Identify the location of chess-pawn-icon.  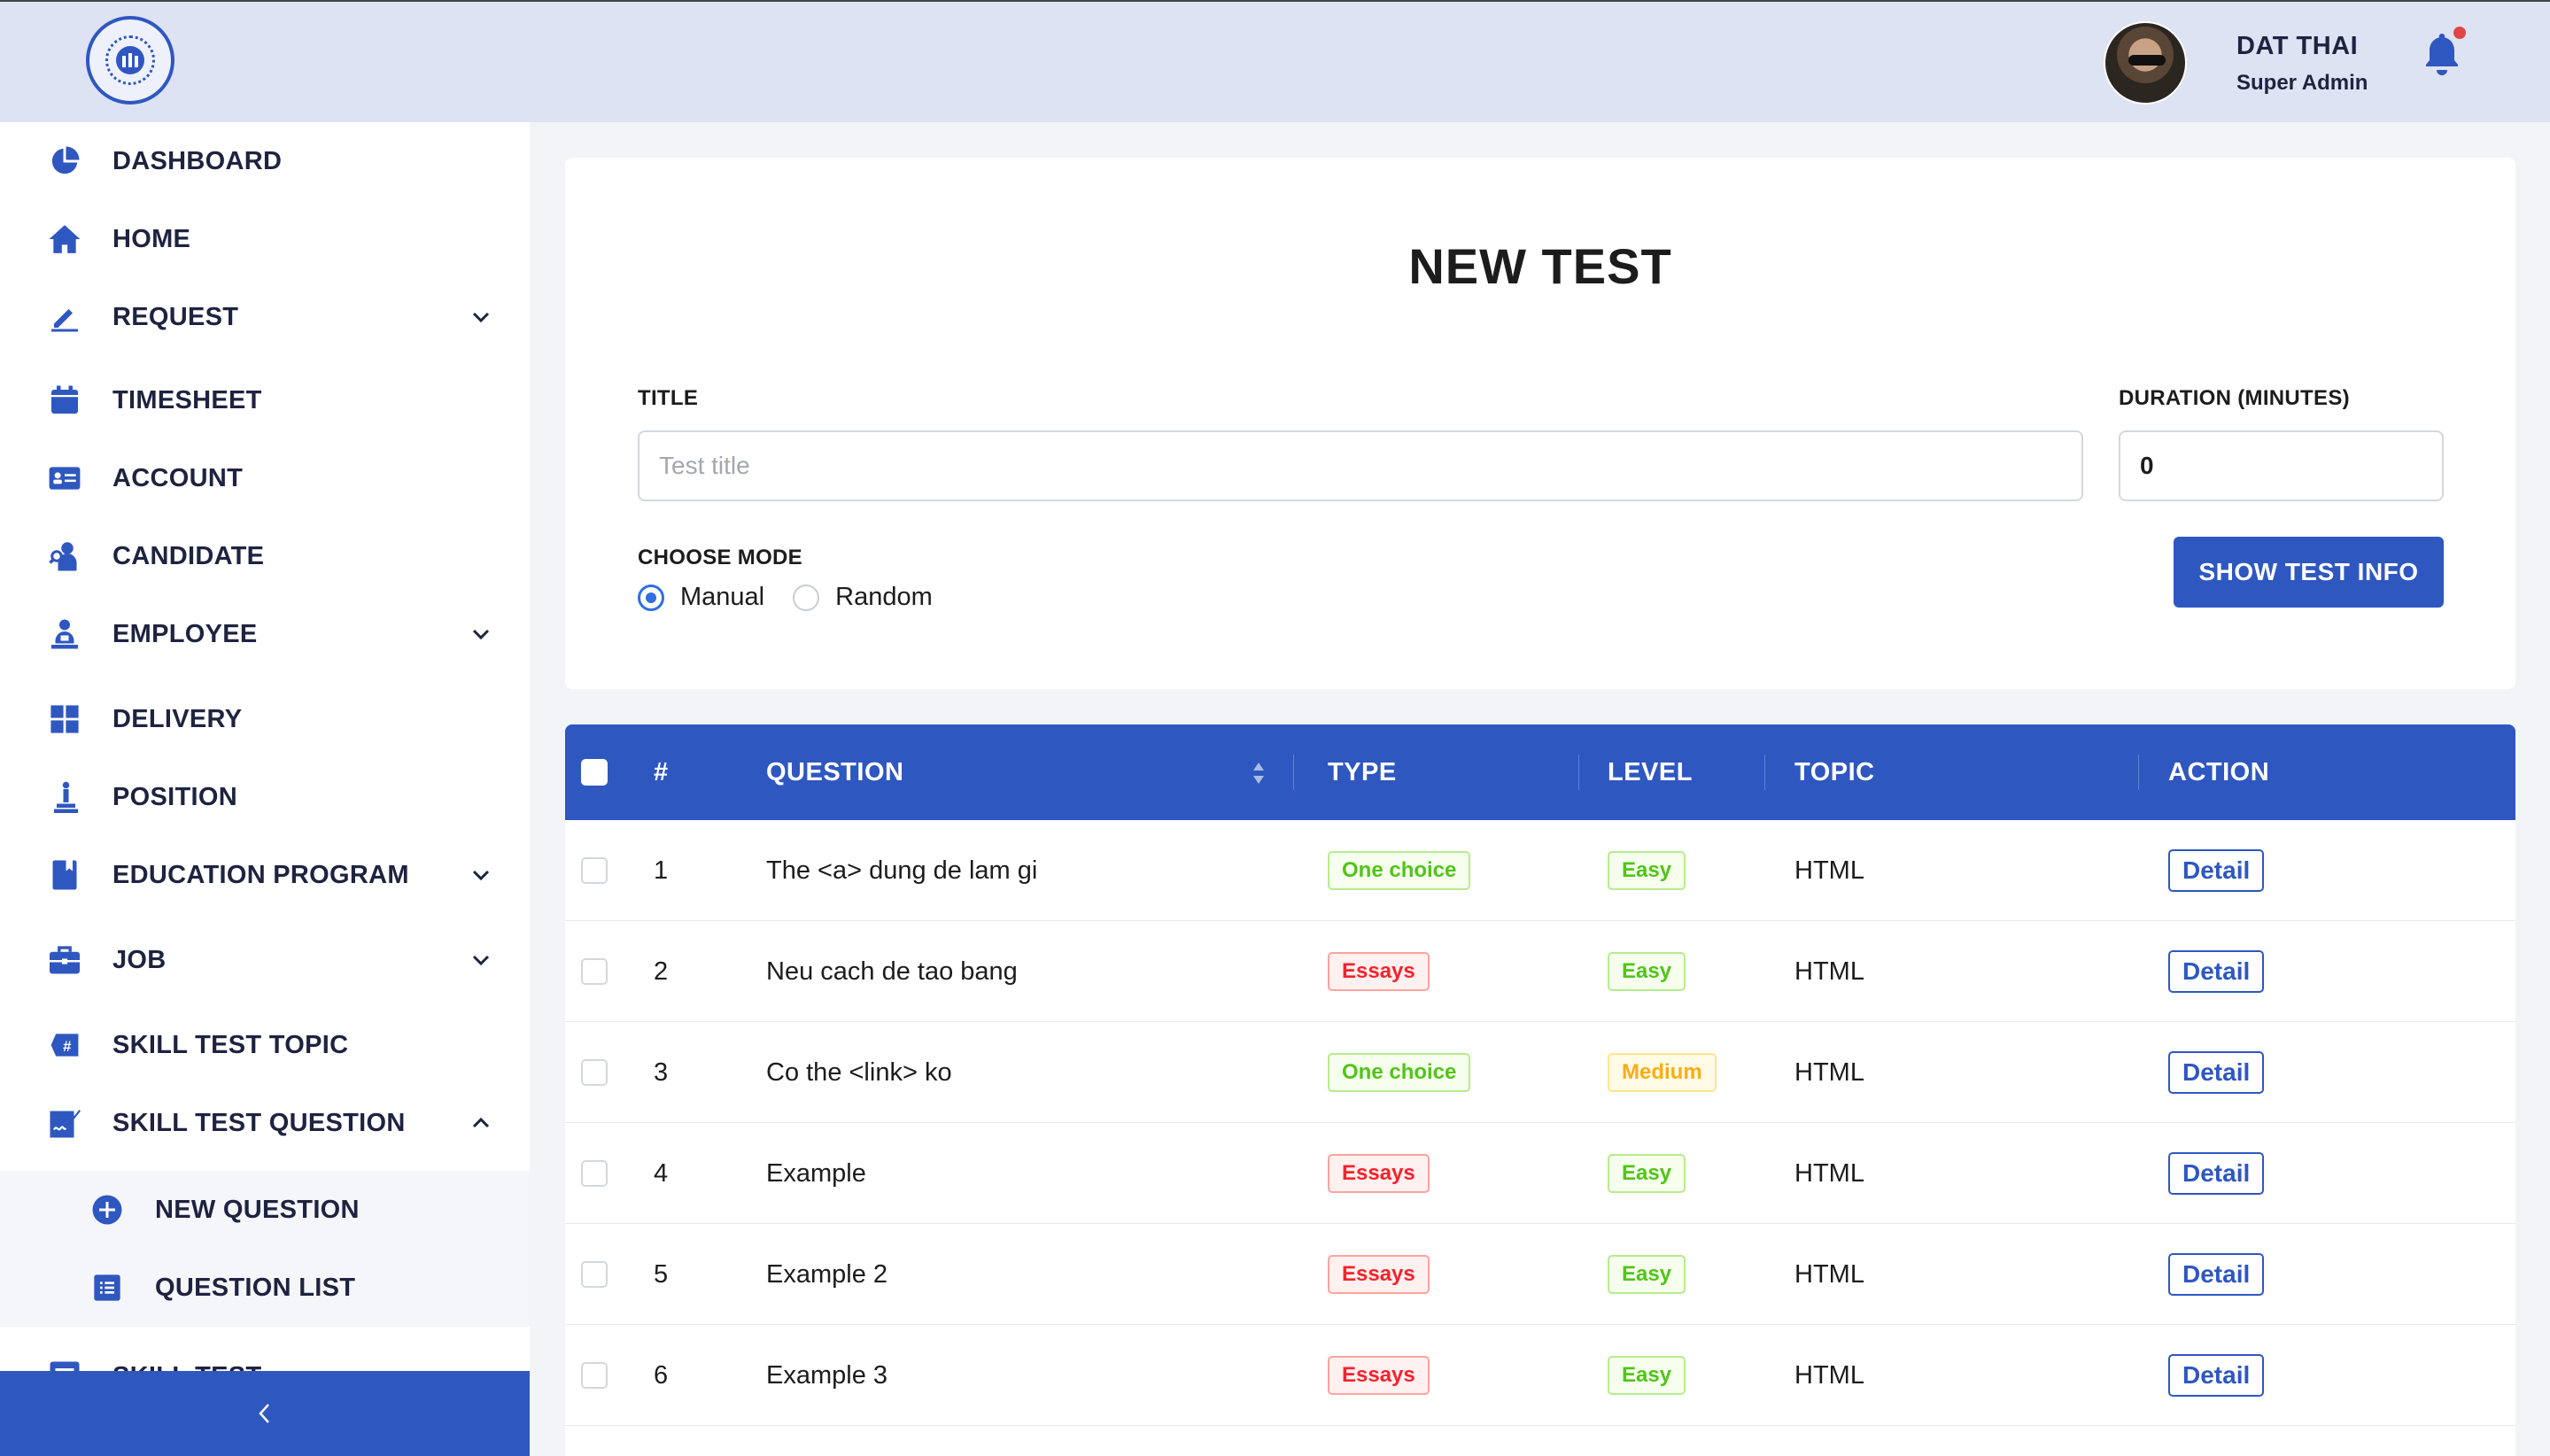
(64, 797).